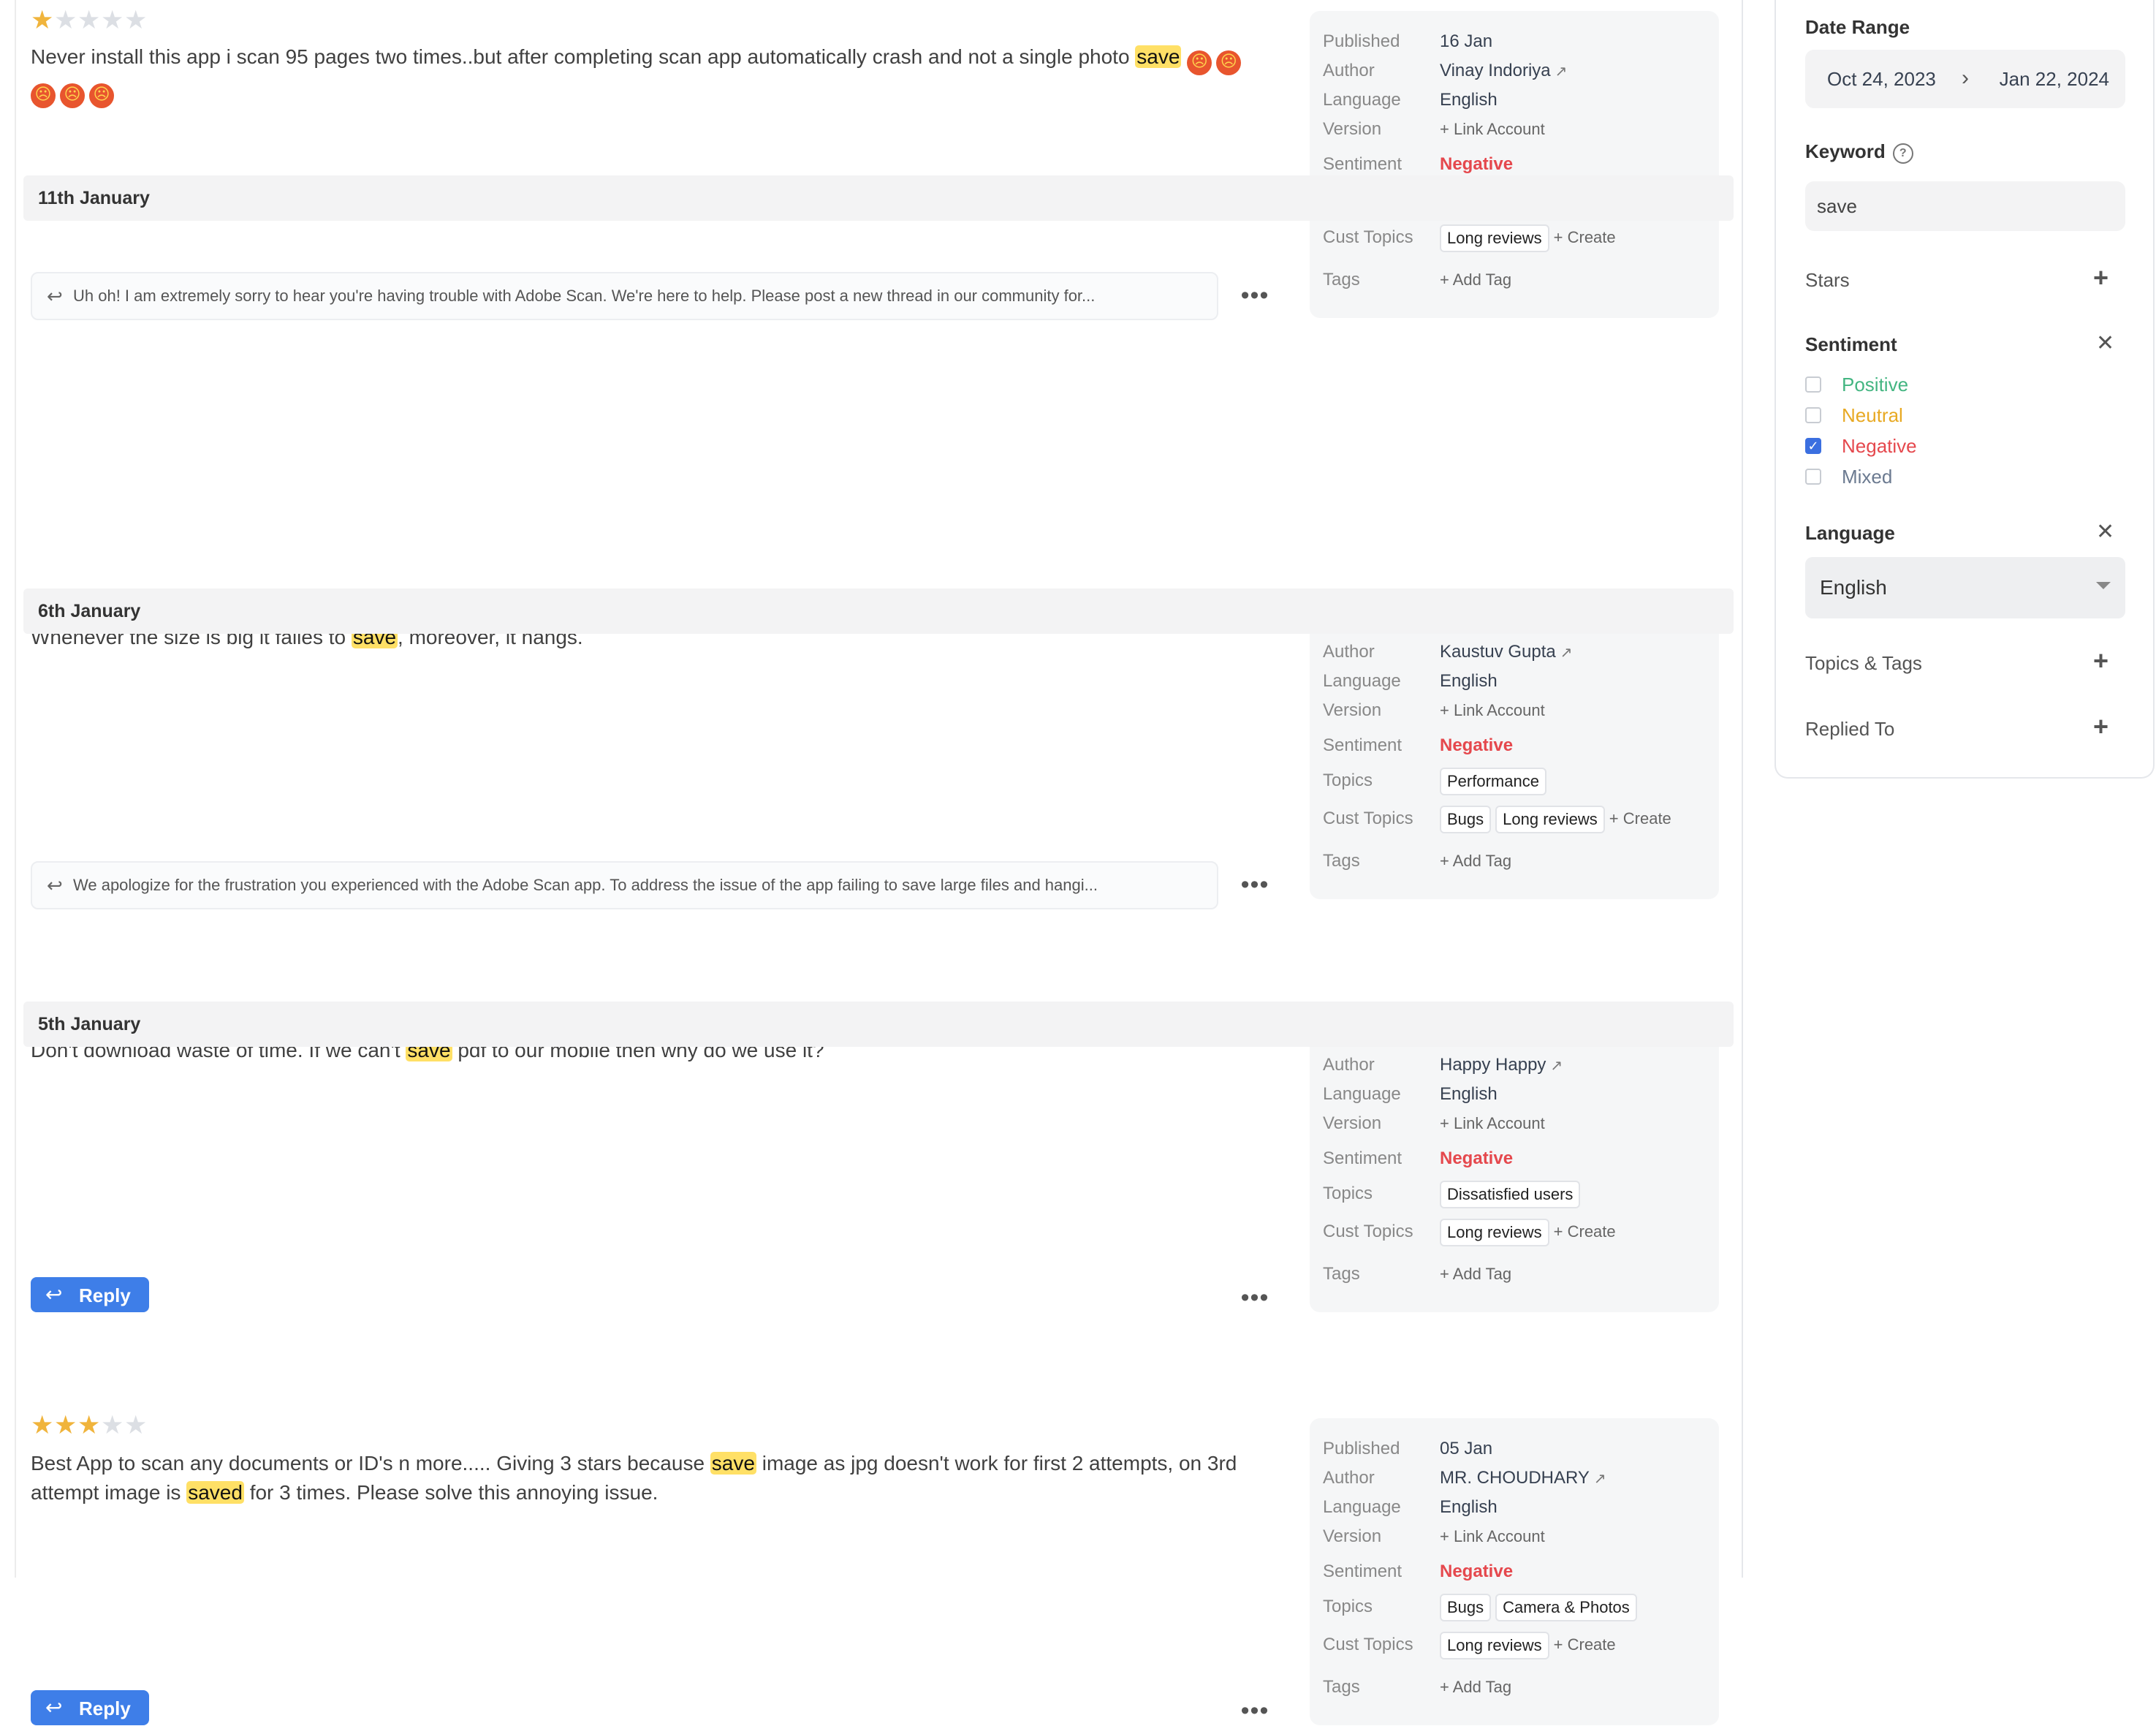 The width and height of the screenshot is (2156, 1726). I want to click on meta-label-tags: Tags, so click(1342, 1687).